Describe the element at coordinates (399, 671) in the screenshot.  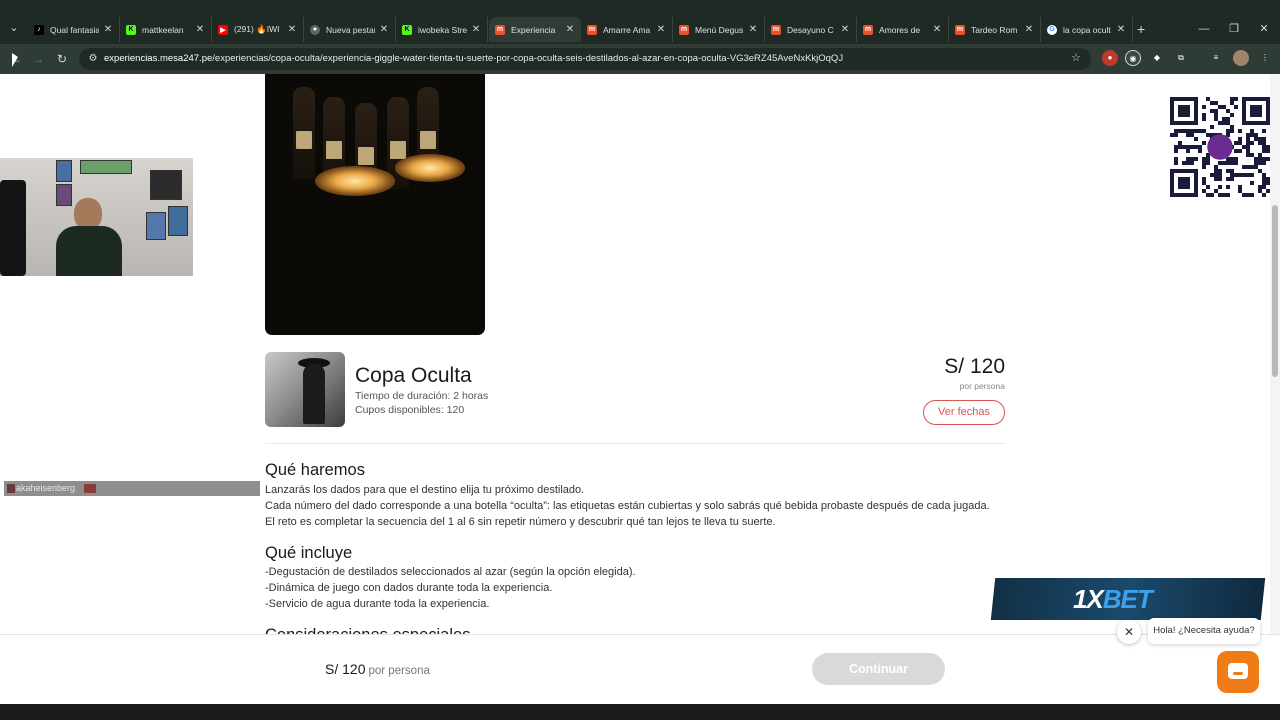
I see `booking-price-unit: por persona` at that location.